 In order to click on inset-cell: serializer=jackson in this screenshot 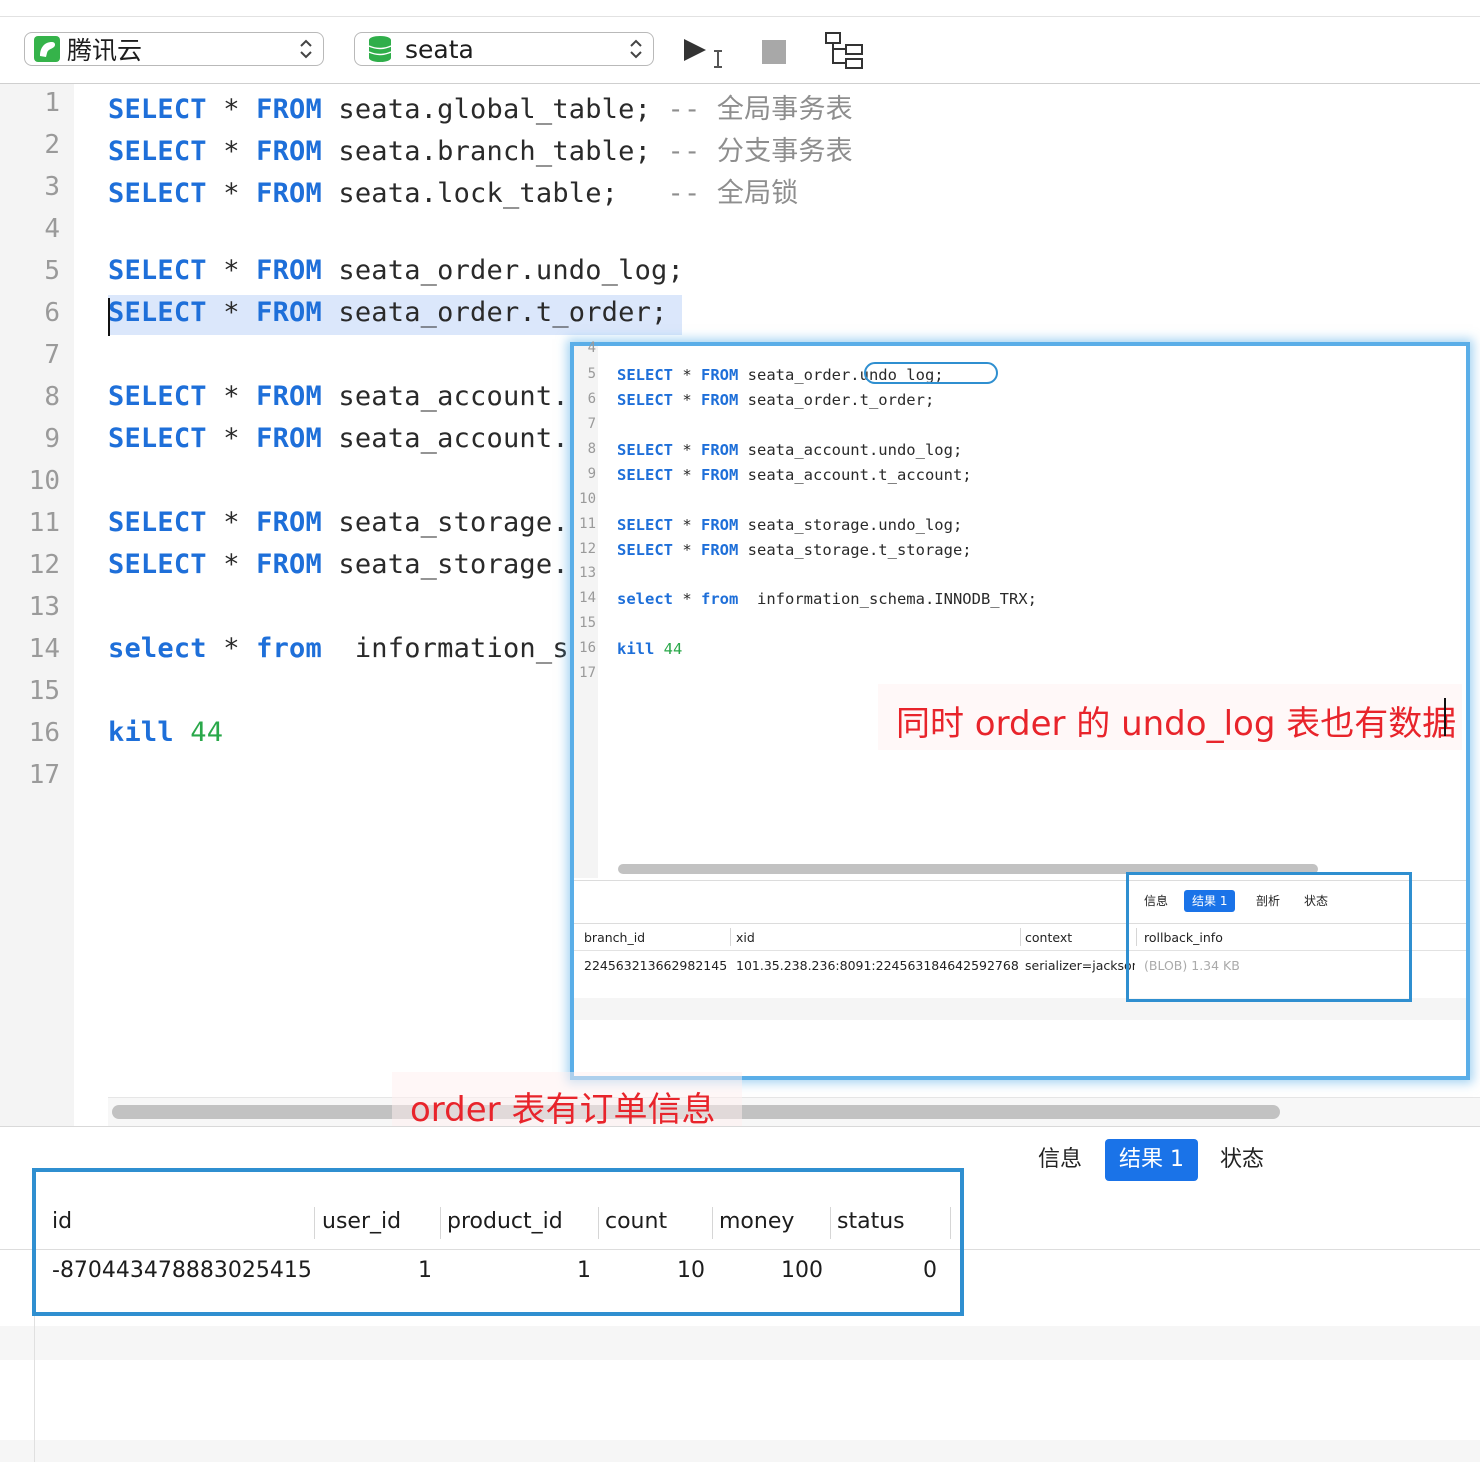, I will do `click(1080, 965)`.